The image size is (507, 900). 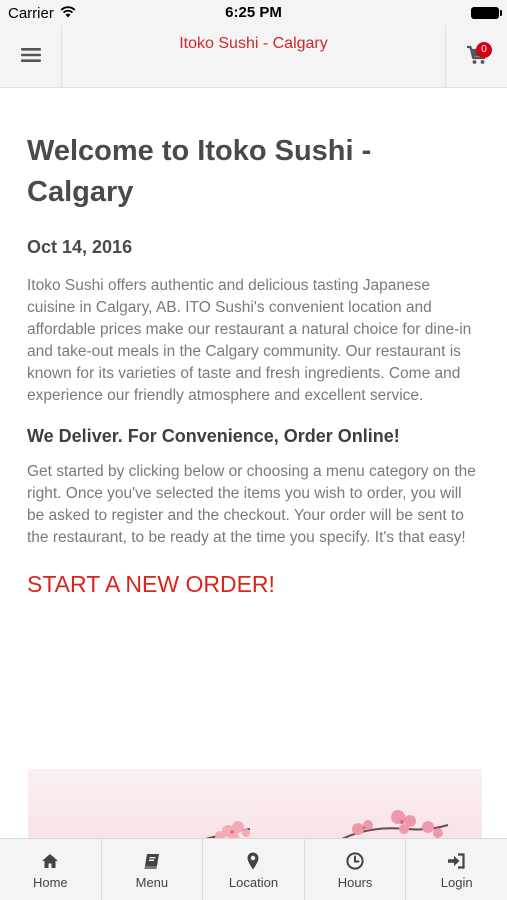 What do you see at coordinates (253, 57) in the screenshot?
I see `app-header: Itoko Sushi - Calgary 0` at bounding box center [253, 57].